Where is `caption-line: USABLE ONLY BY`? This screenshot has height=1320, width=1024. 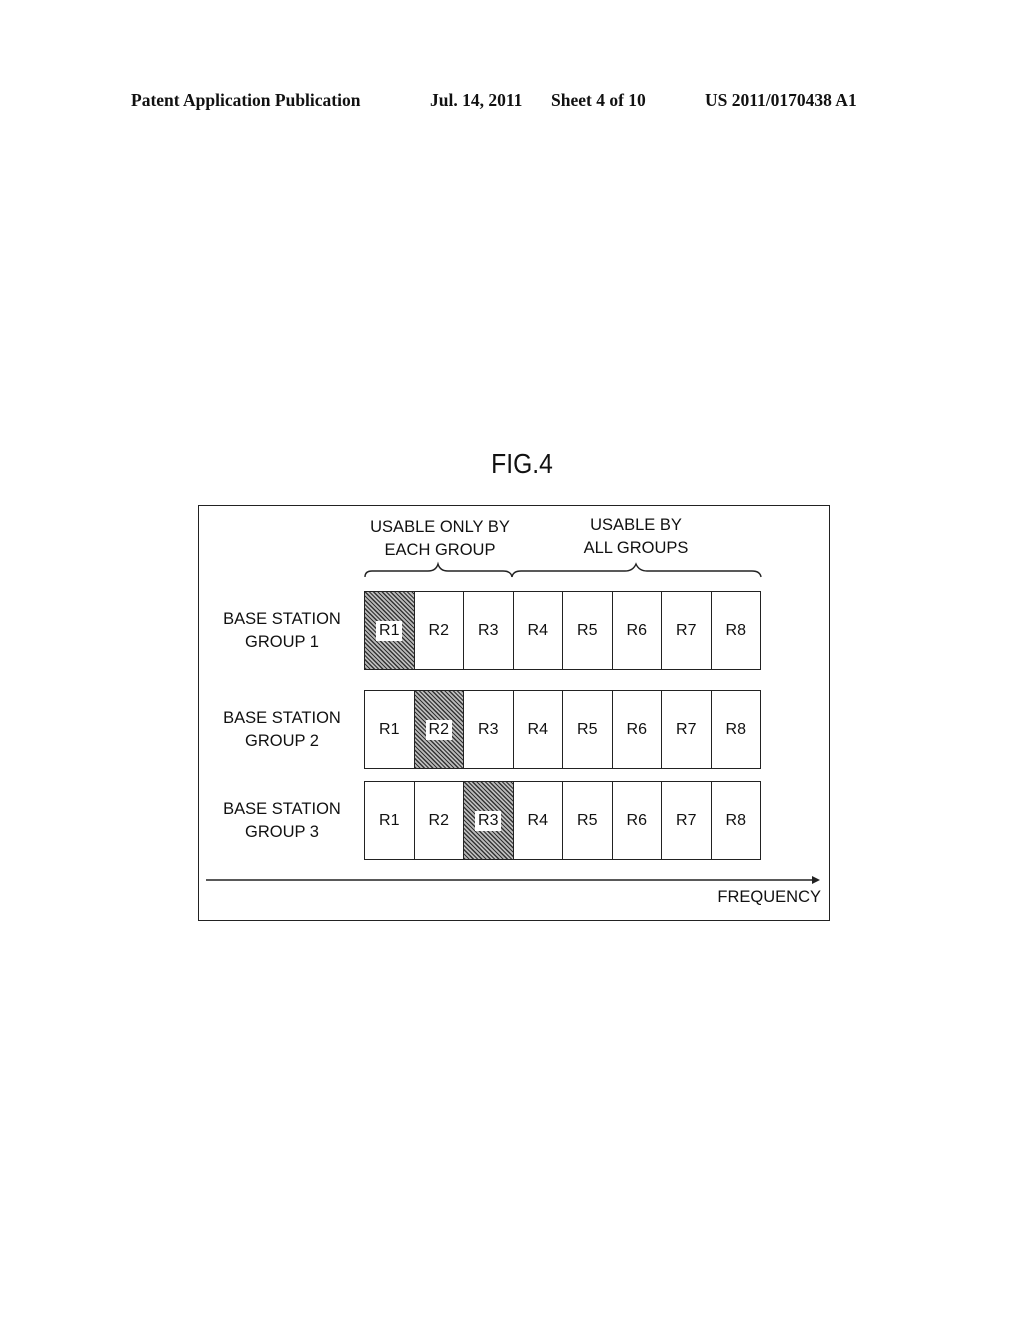 caption-line: USABLE ONLY BY is located at coordinates (440, 527).